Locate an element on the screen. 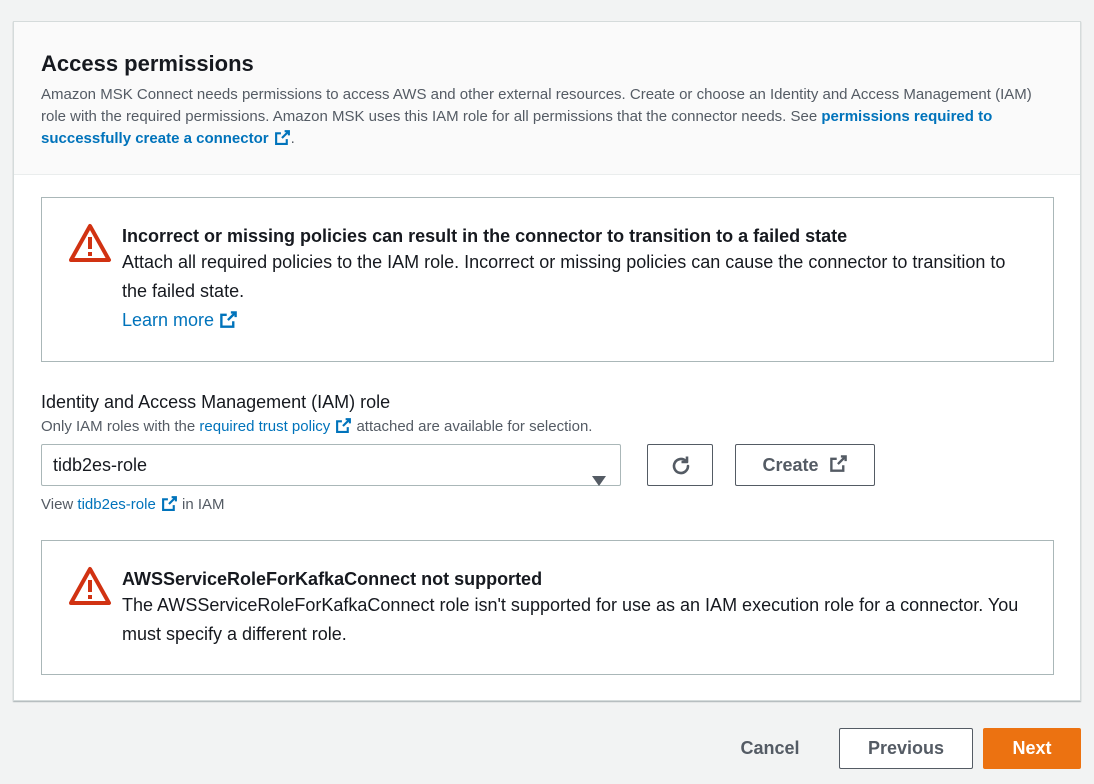  view-role-help: View tidb2es-role in IAM is located at coordinates (133, 506).